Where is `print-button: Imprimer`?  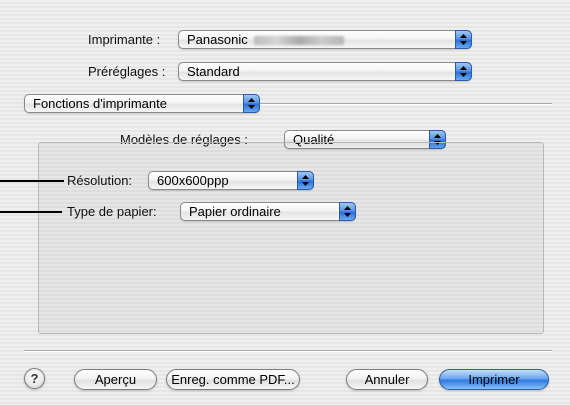
print-button: Imprimer is located at coordinates (494, 379).